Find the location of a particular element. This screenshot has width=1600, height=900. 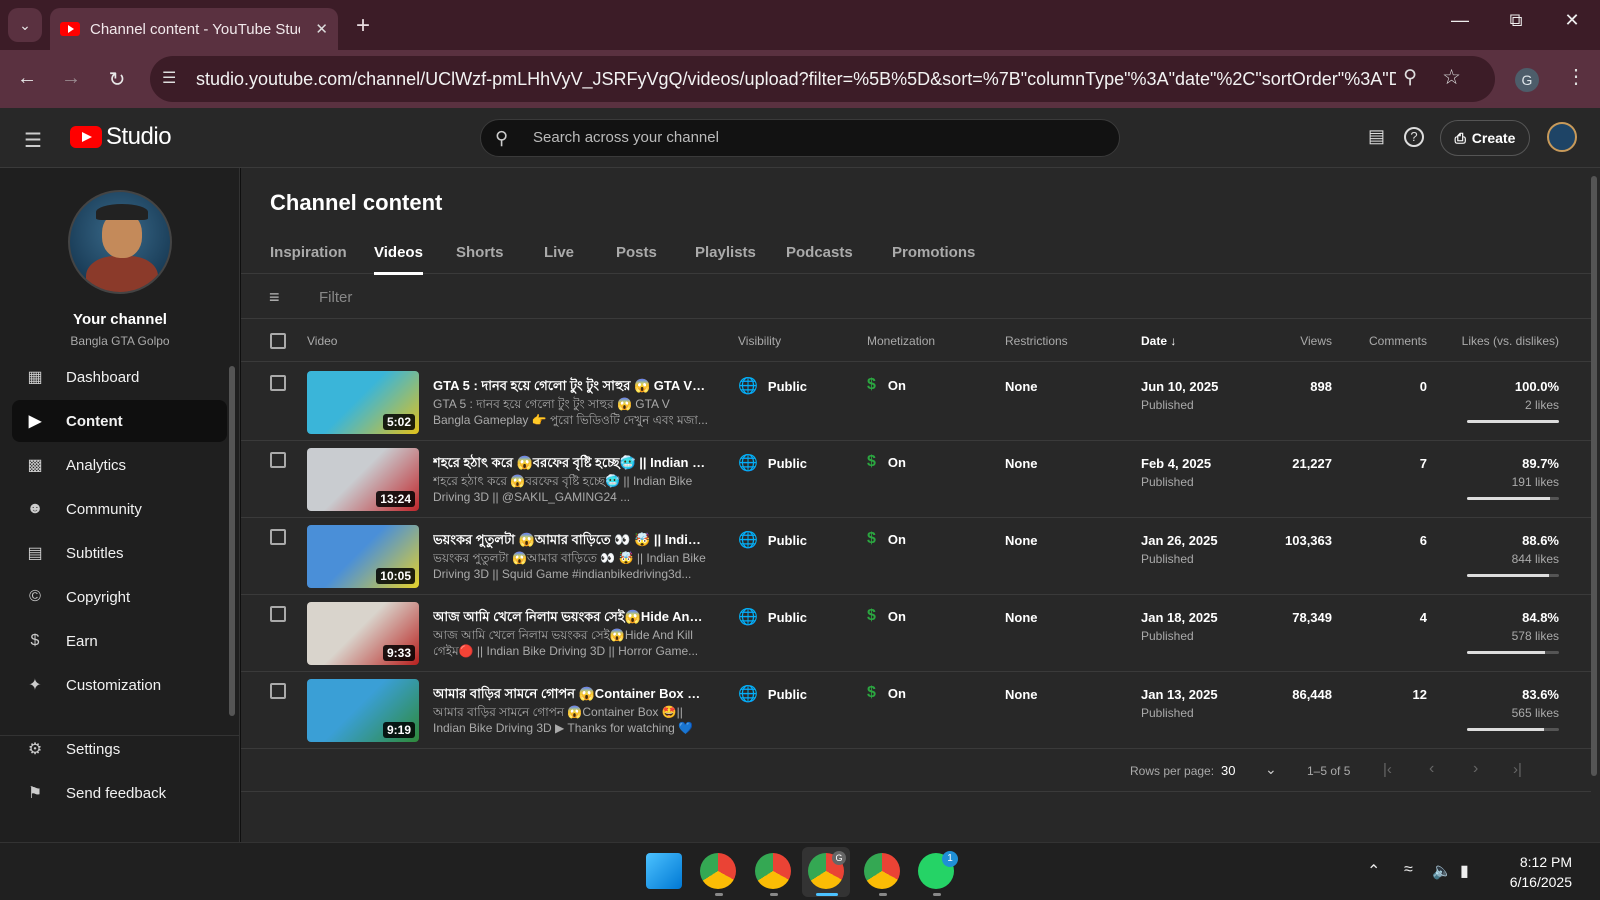

prev-page-icon: ‹ is located at coordinates (1431, 769).